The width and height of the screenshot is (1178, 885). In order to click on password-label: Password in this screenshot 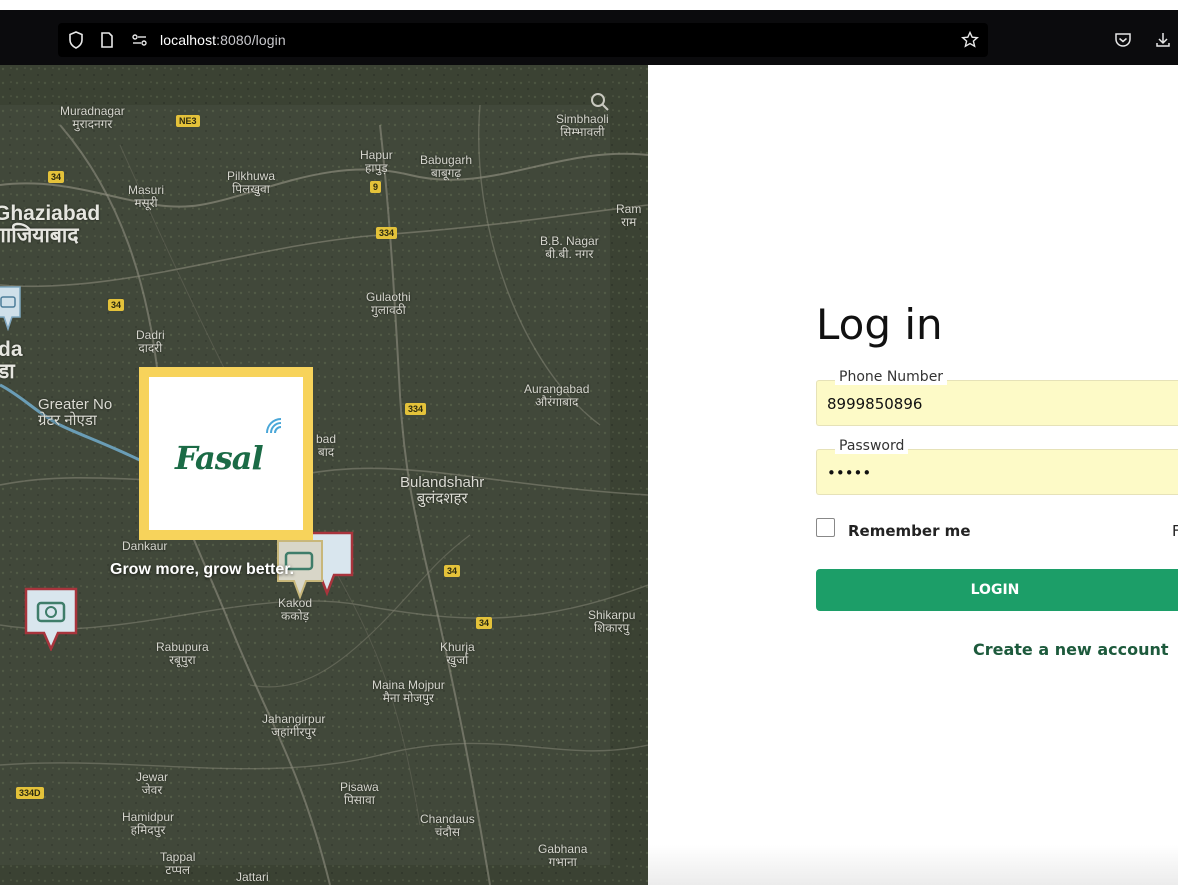, I will do `click(872, 446)`.